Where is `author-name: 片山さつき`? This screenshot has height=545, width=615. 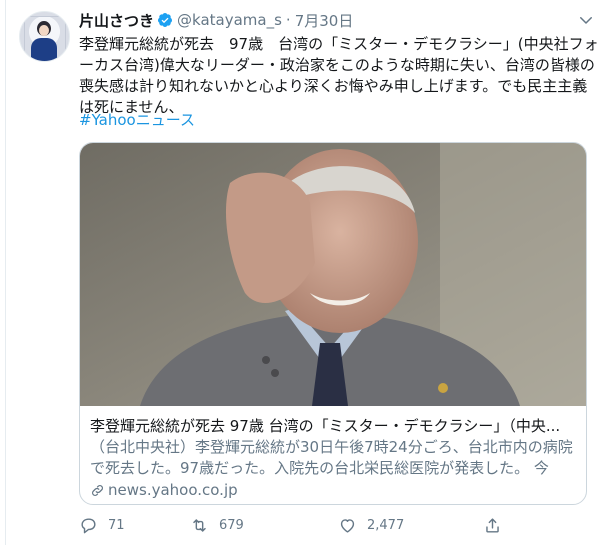
author-name: 片山さつき is located at coordinates (116, 20).